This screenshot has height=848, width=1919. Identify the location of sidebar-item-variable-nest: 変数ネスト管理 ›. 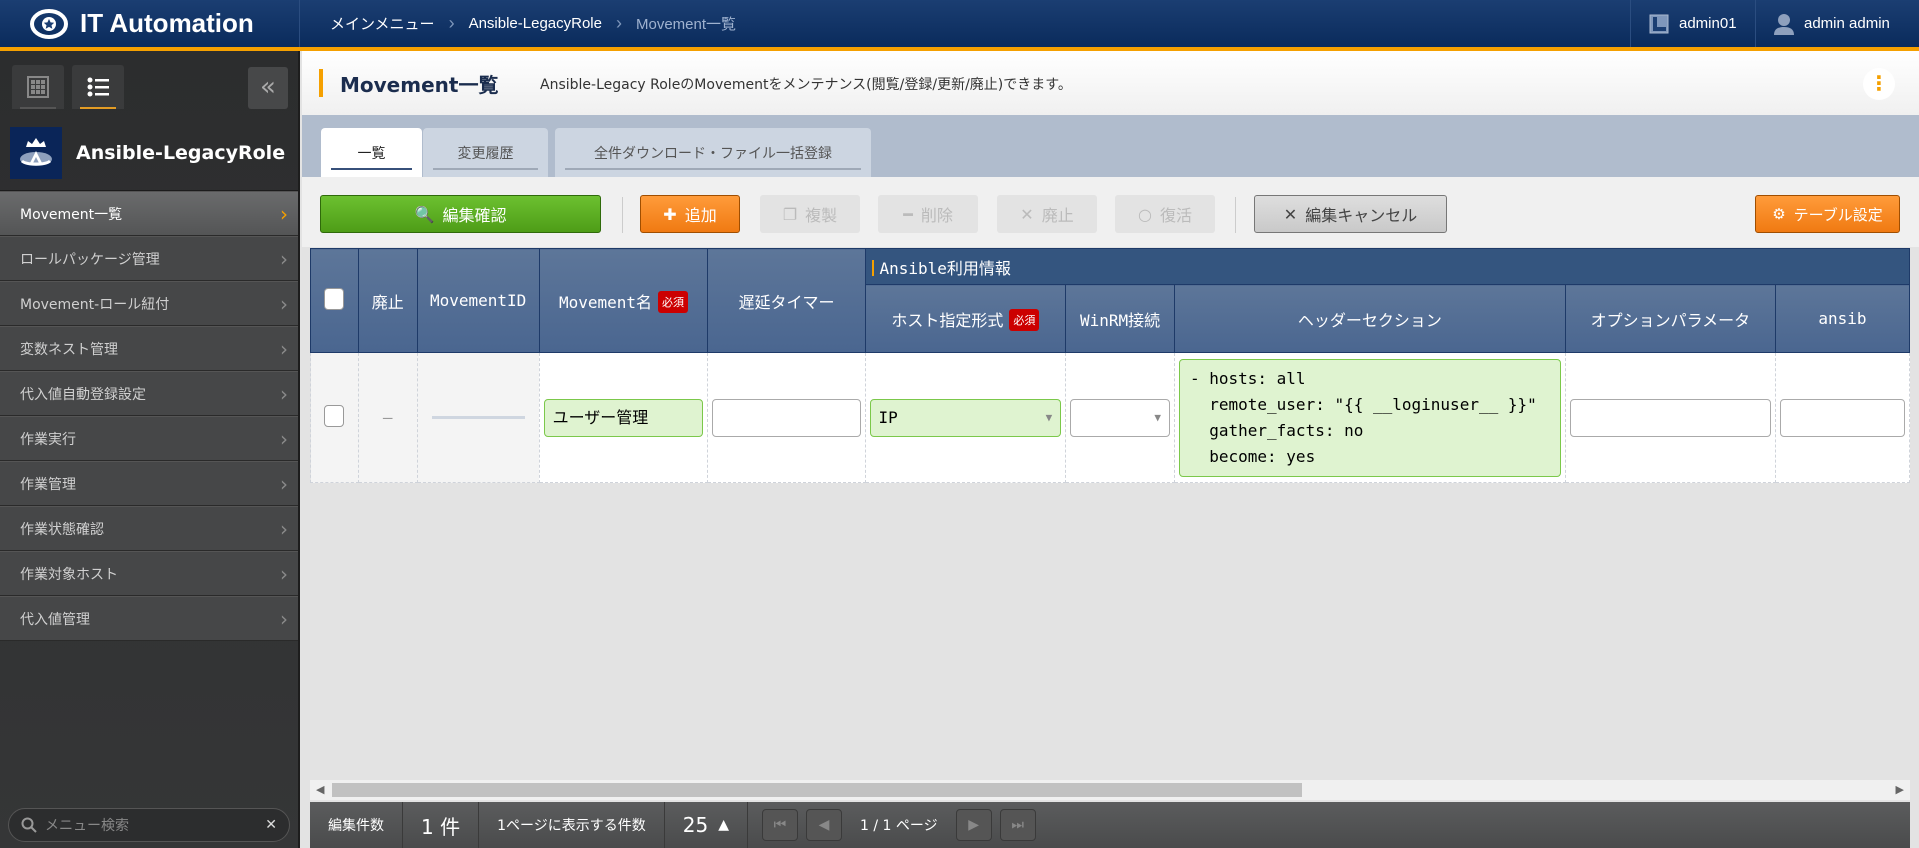
(149, 348).